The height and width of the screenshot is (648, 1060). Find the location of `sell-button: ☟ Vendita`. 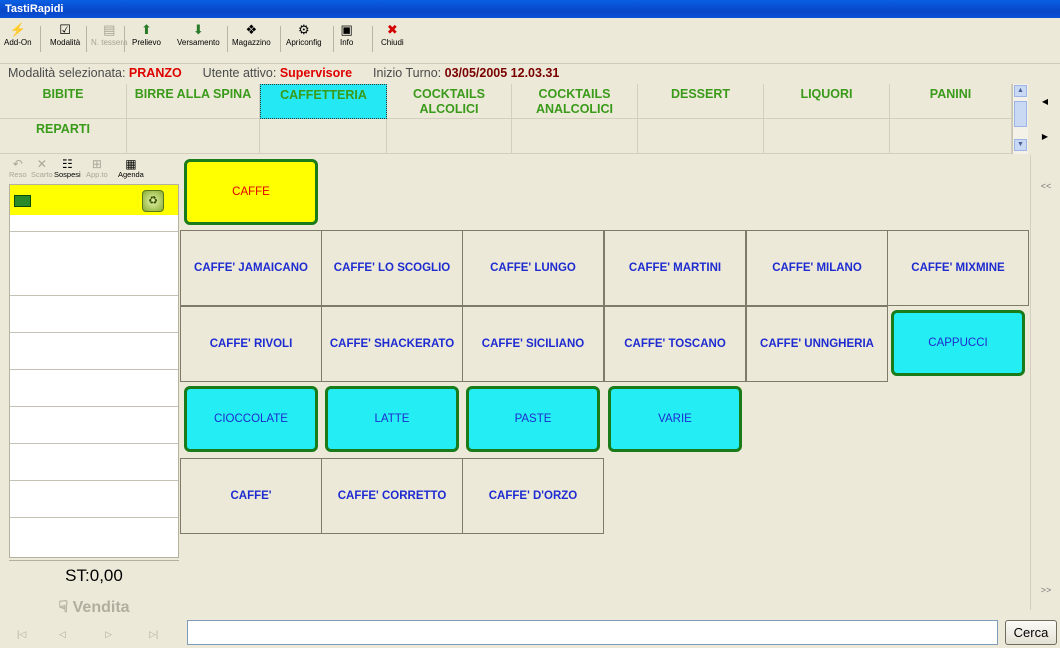

sell-button: ☟ Vendita is located at coordinates (94, 608).